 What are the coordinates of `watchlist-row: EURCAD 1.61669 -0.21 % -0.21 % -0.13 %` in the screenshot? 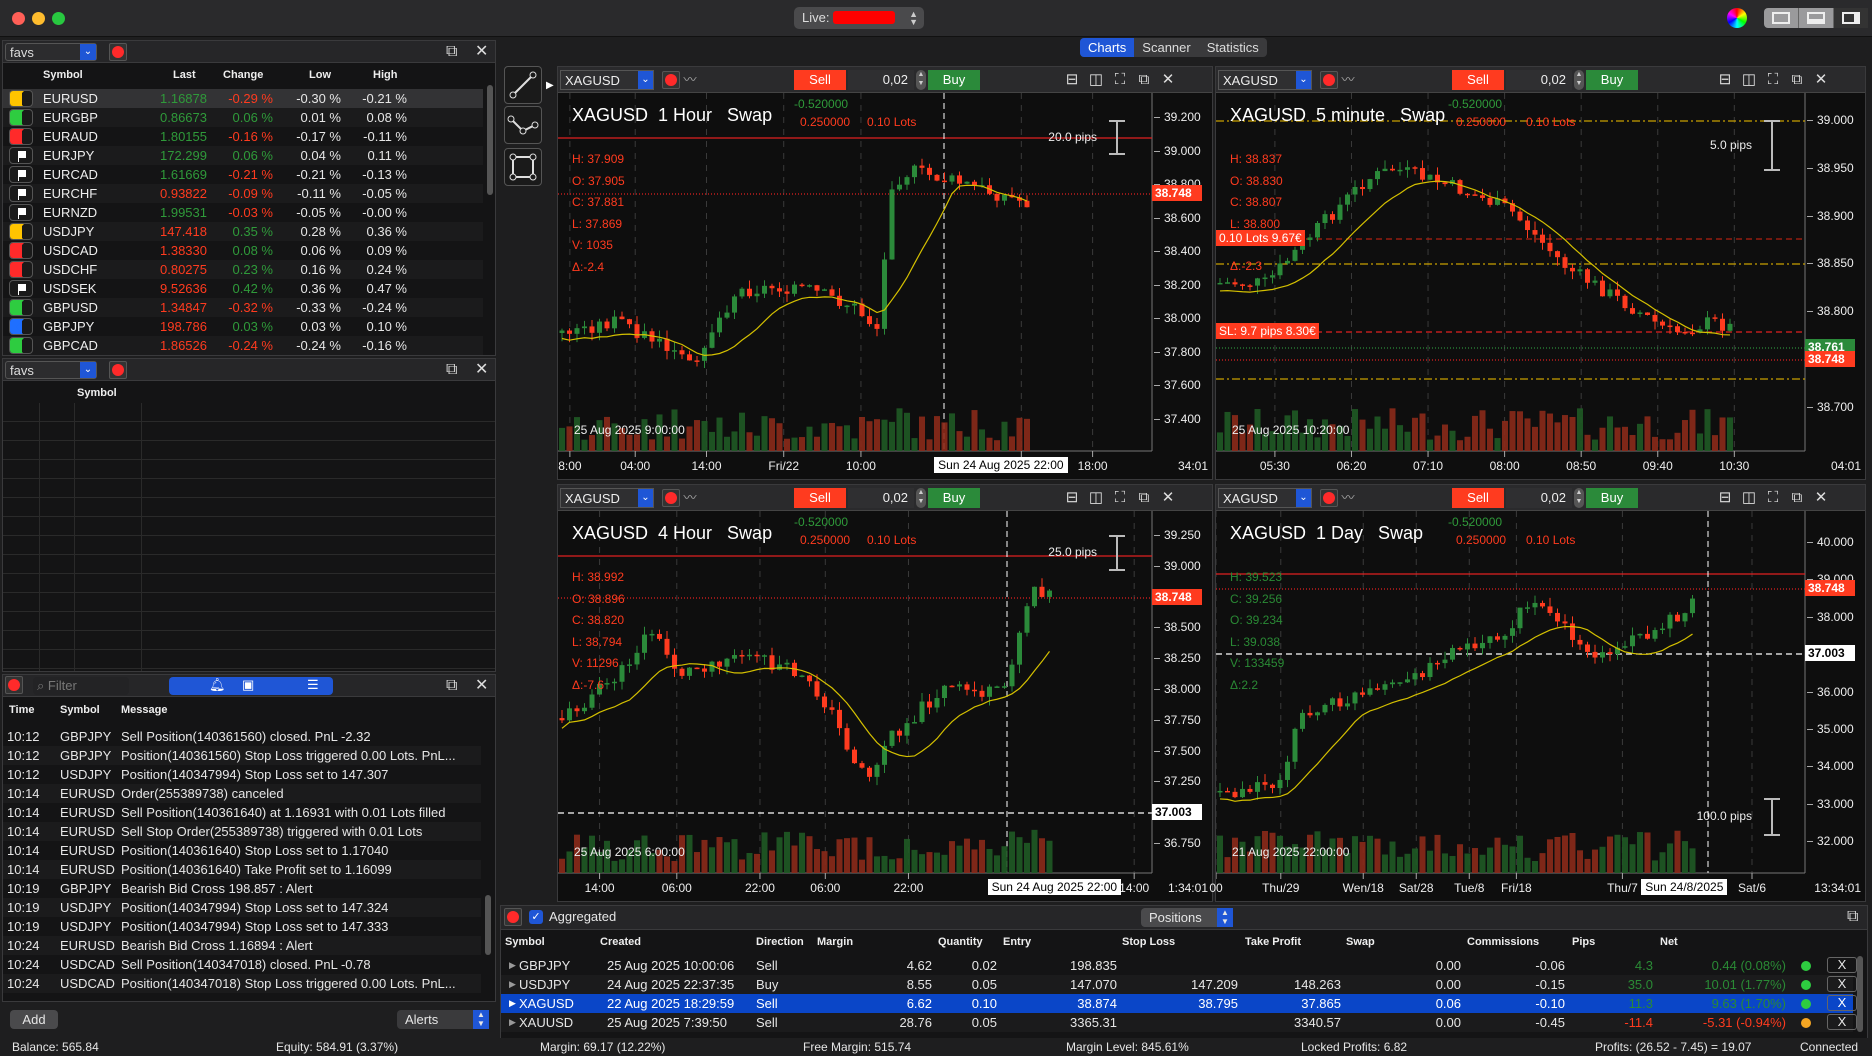 It's located at (243, 174).